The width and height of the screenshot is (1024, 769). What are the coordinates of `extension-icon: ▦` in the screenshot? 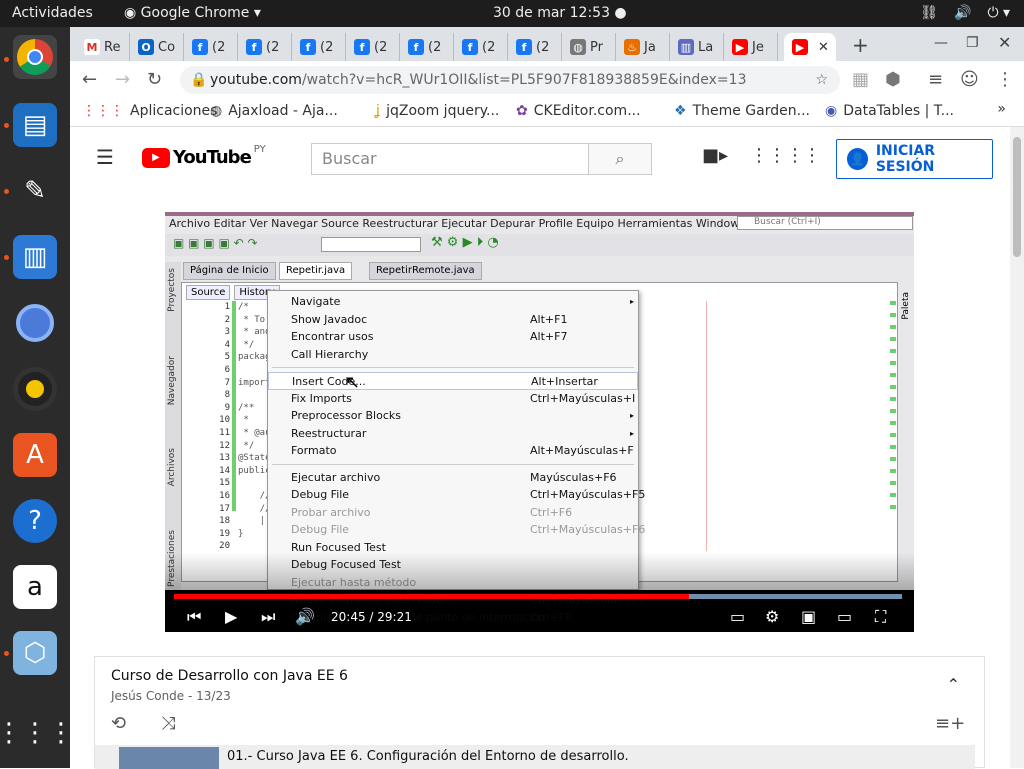 It's located at (860, 79).